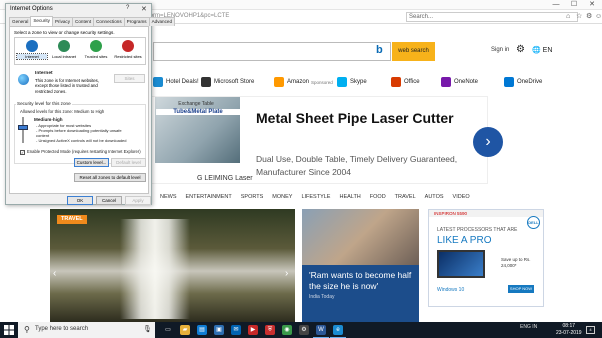 This screenshot has width=602, height=338. What do you see at coordinates (168, 330) in the screenshot?
I see `task-view-icon: ▭` at bounding box center [168, 330].